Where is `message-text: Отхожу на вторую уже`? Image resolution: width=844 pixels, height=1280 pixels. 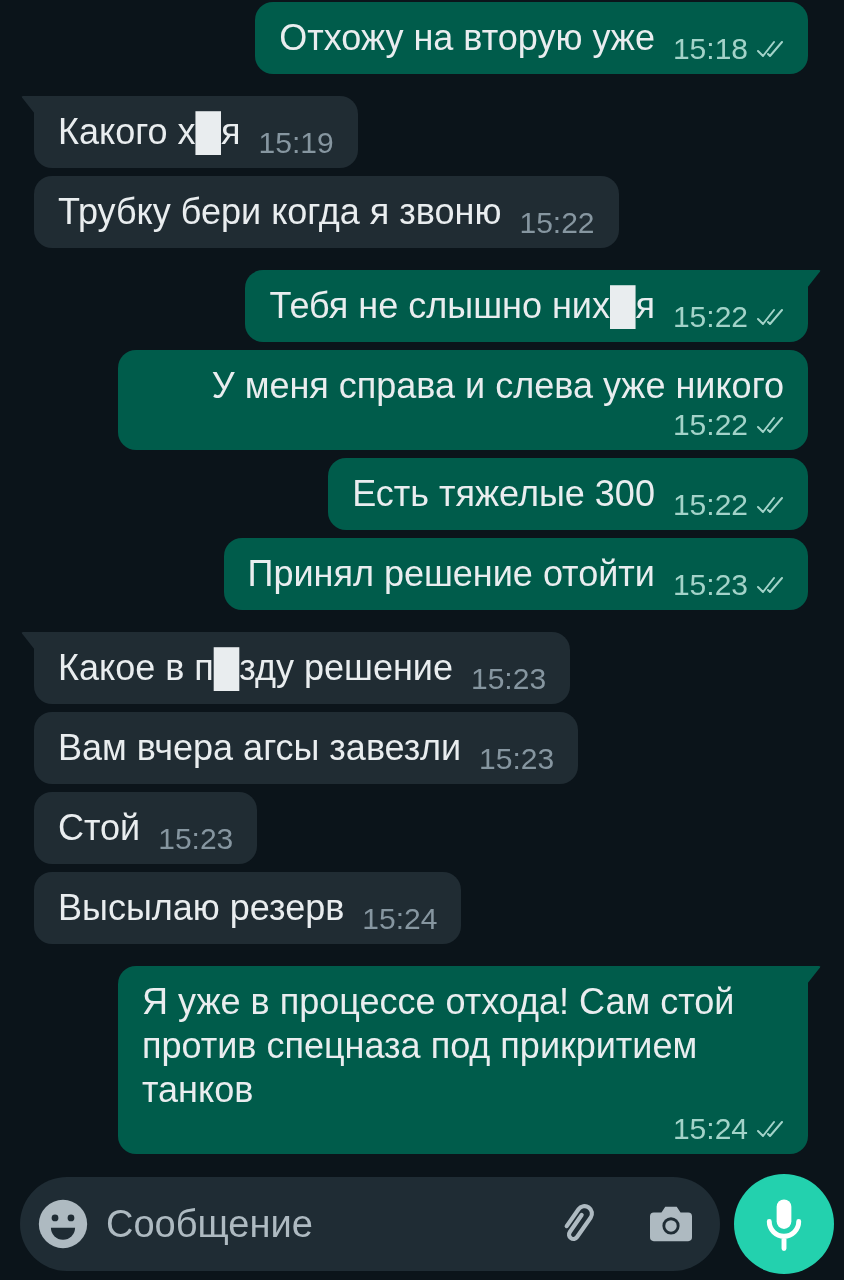 message-text: Отхожу на вторую уже is located at coordinates (467, 38).